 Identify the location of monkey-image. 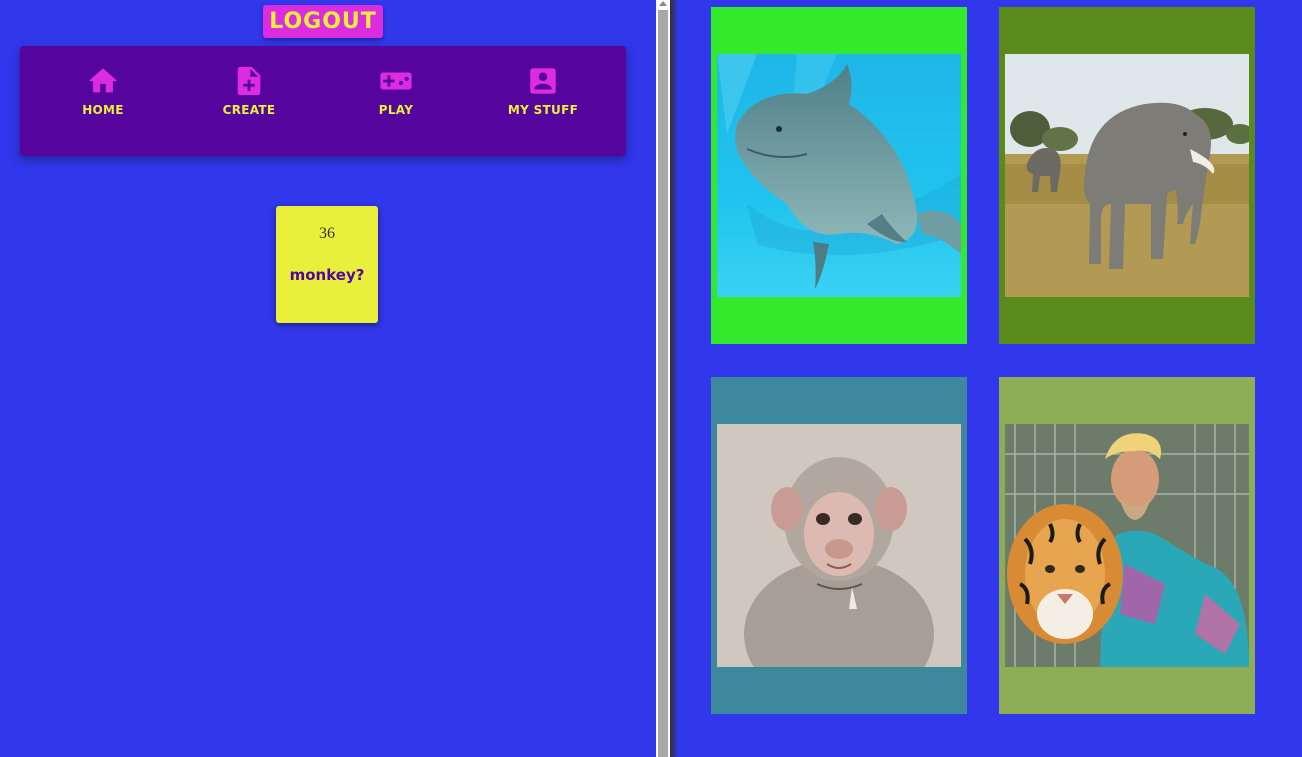
(839, 545).